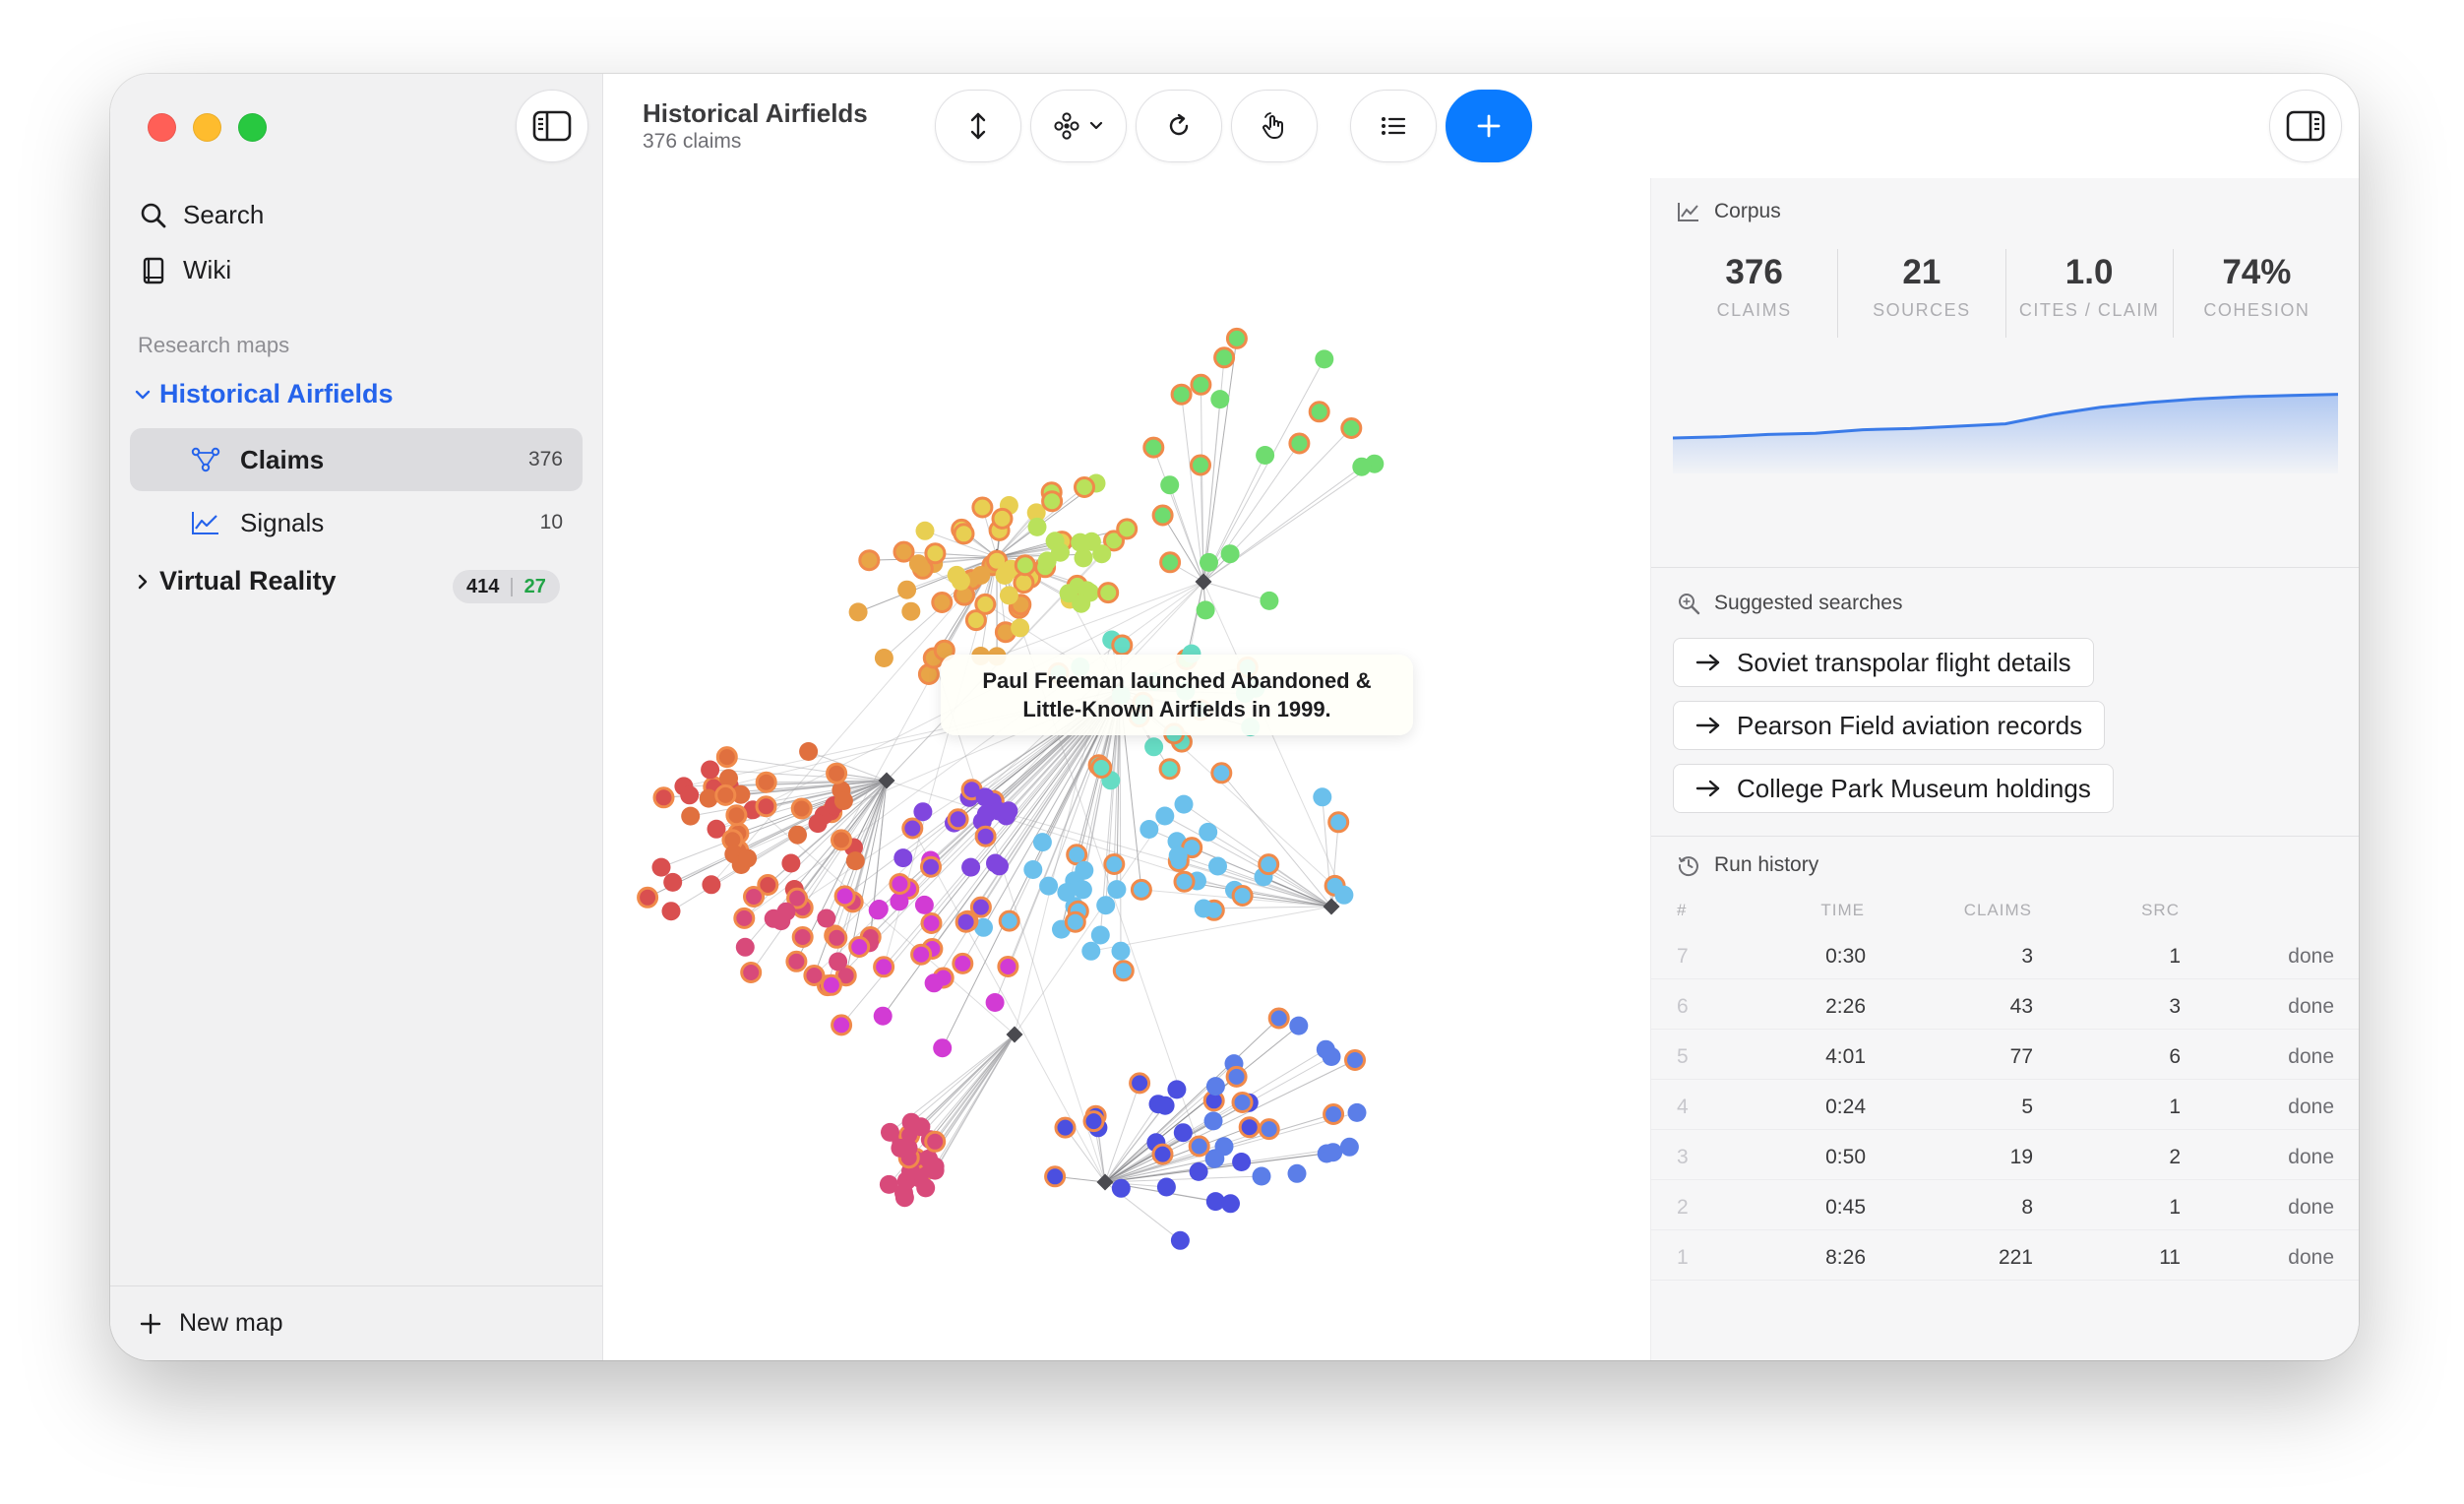 The height and width of the screenshot is (1504, 2464). Describe the element at coordinates (1489, 126) in the screenshot. I see `add-button` at that location.